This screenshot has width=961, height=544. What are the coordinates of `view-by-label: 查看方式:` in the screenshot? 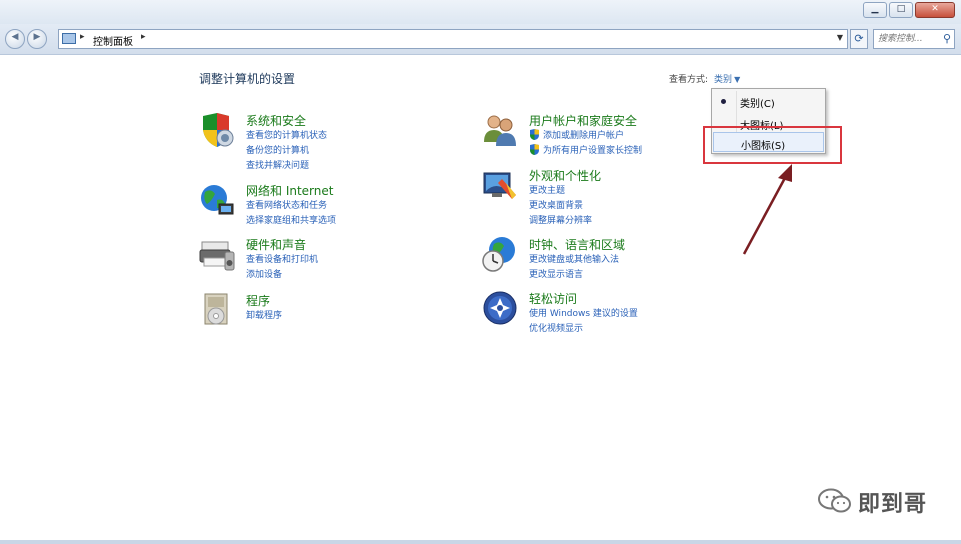 It's located at (689, 80).